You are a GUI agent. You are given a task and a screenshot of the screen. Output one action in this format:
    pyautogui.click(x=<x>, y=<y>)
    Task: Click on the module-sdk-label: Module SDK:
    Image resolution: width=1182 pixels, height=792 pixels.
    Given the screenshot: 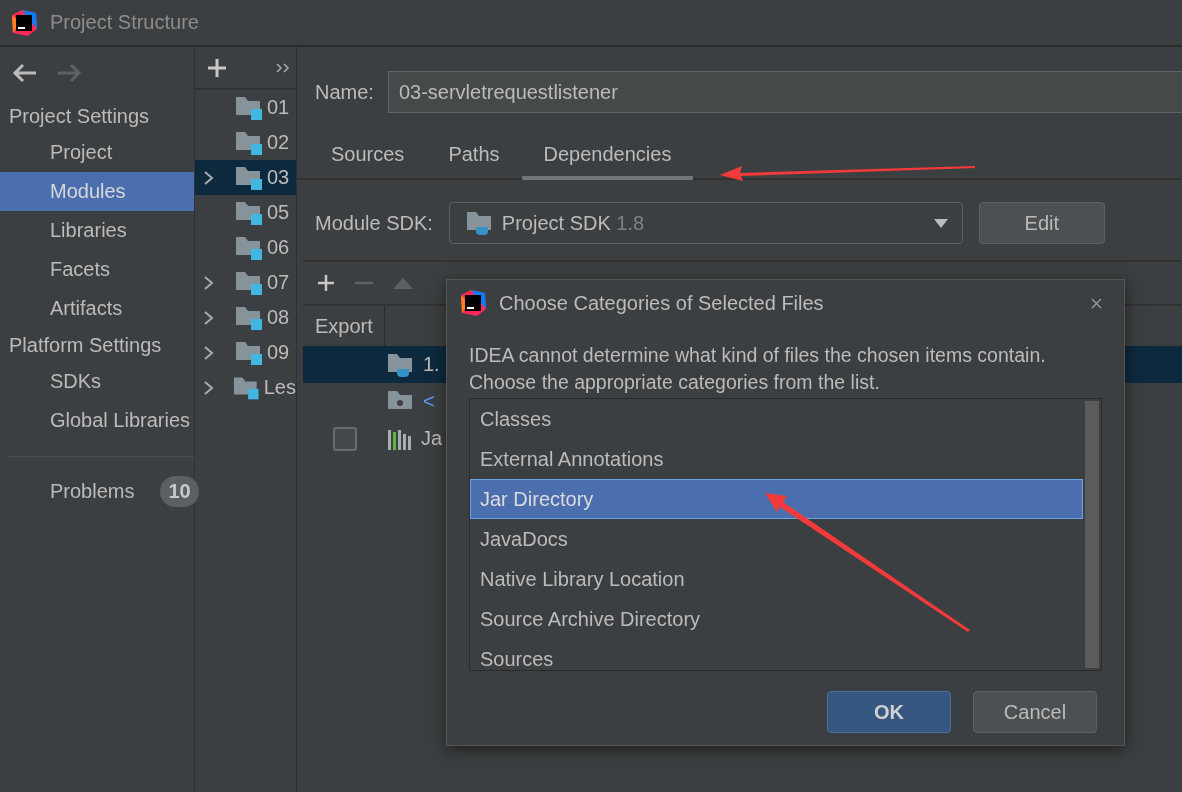 What is the action you would take?
    pyautogui.click(x=374, y=223)
    